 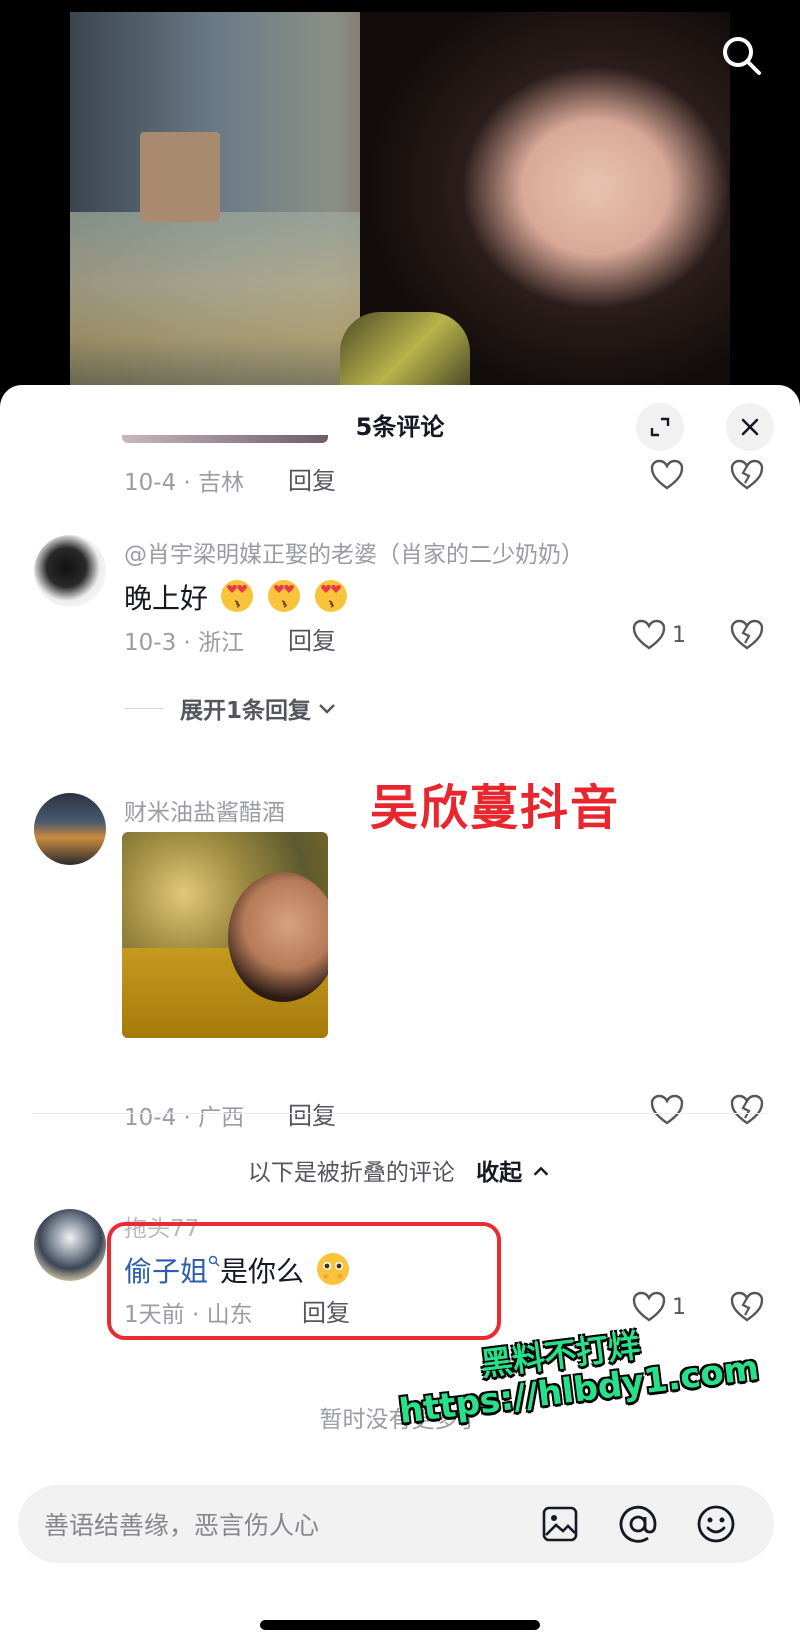 What do you see at coordinates (184, 1118) in the screenshot?
I see `comment-date: 10-4 · 广西` at bounding box center [184, 1118].